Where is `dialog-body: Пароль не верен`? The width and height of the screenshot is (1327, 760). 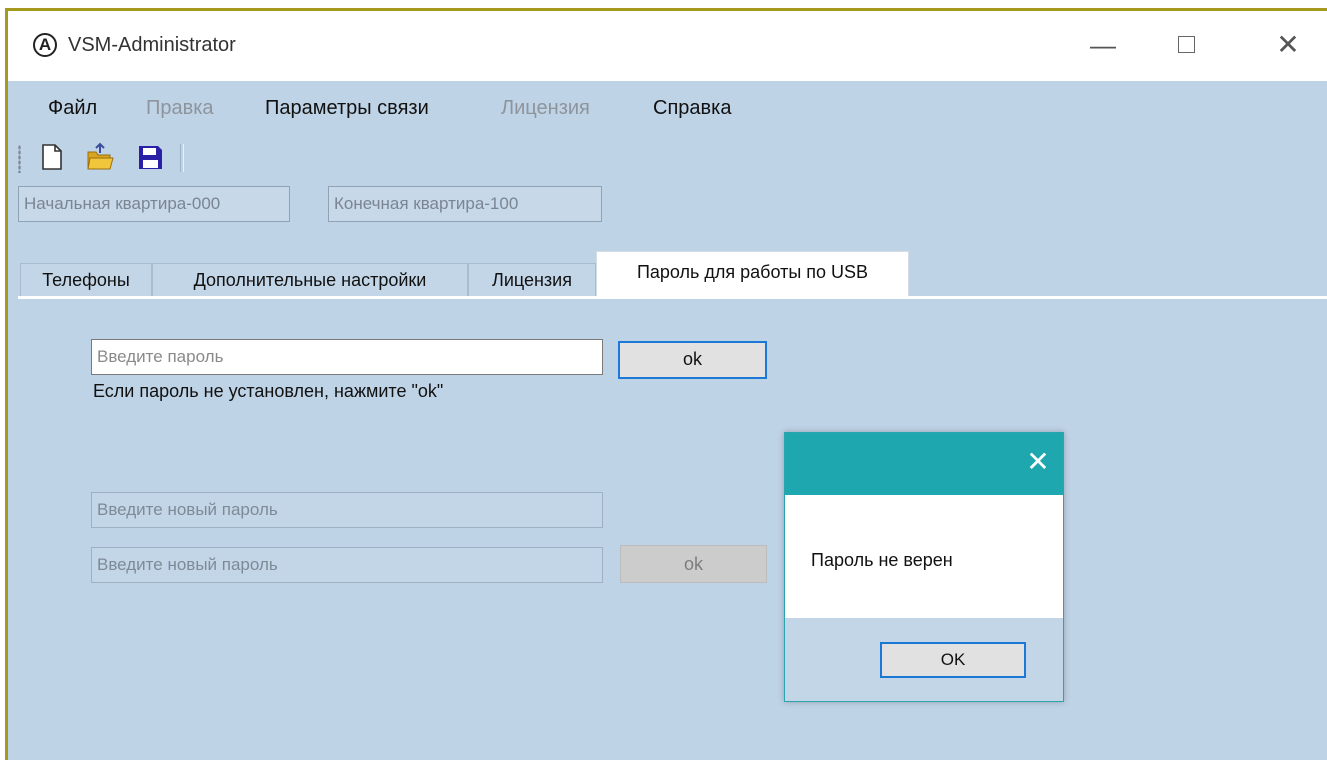 dialog-body: Пароль не верен is located at coordinates (924, 556).